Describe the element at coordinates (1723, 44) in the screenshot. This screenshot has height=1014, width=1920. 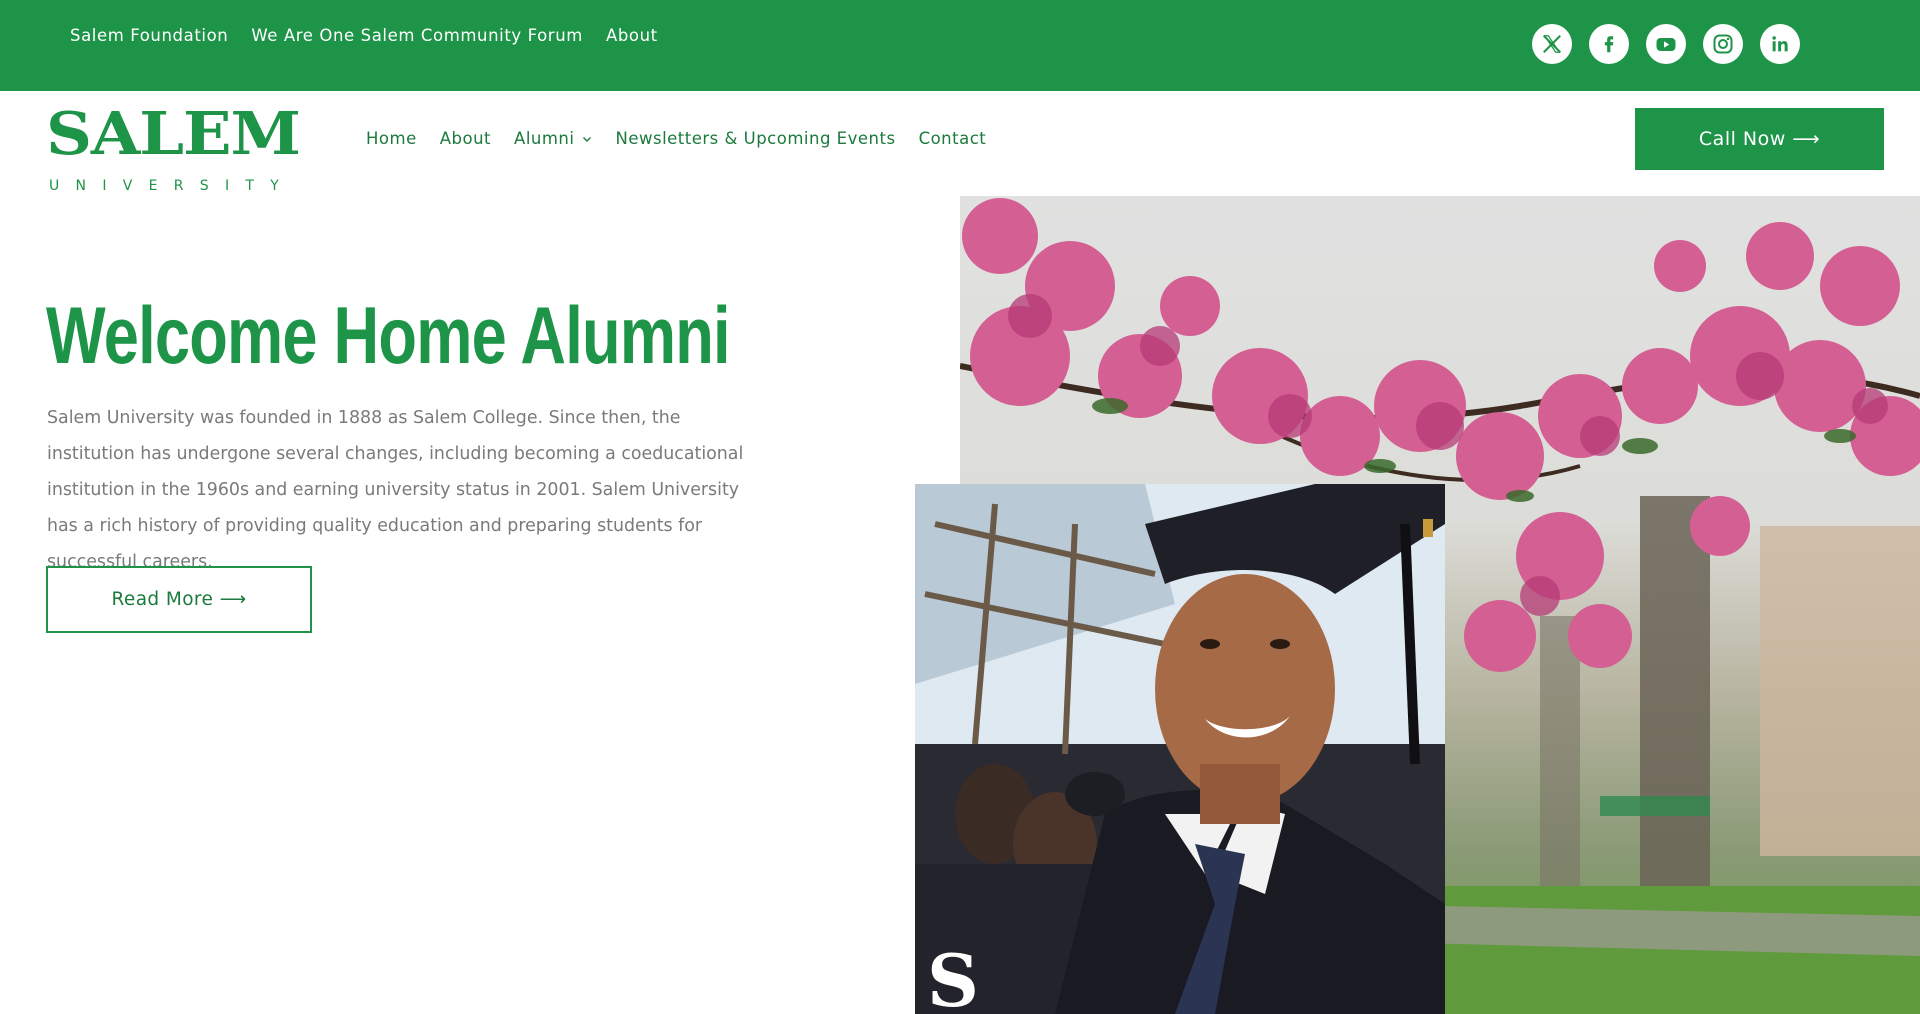
I see `instagram-icon` at that location.